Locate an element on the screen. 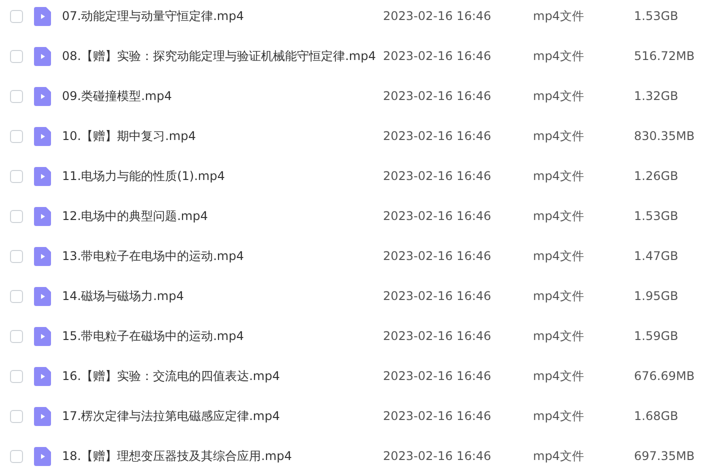 The image size is (719, 473). file-size: 516.72MB is located at coordinates (664, 56).